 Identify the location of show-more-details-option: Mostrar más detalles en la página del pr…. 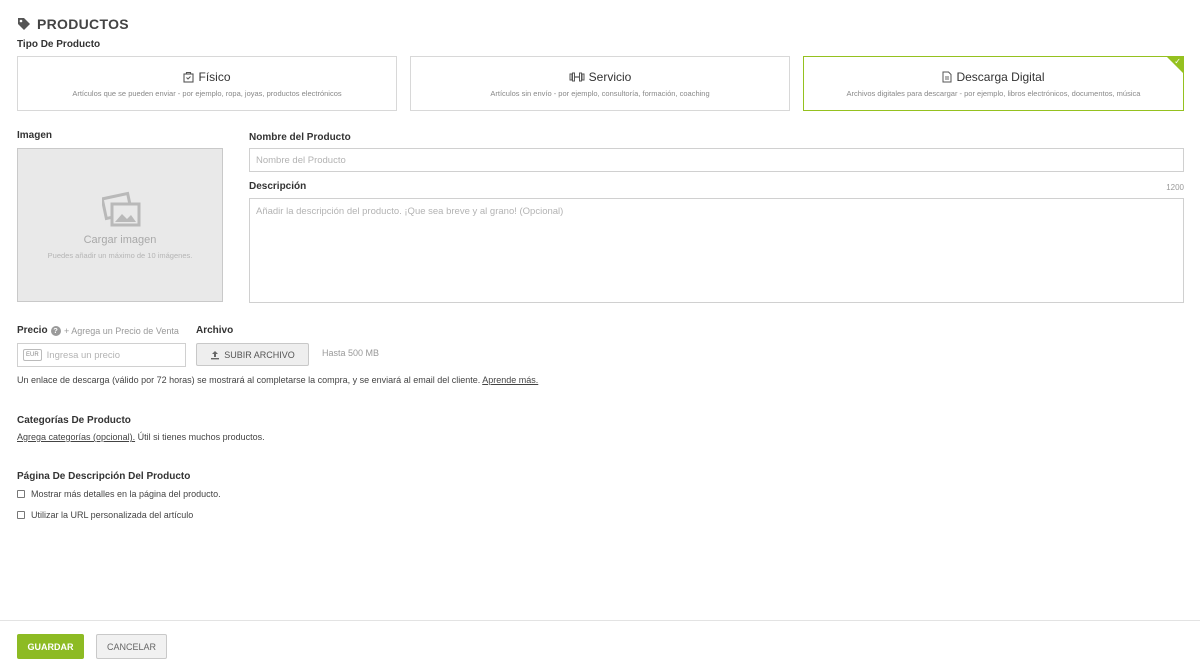
(119, 494).